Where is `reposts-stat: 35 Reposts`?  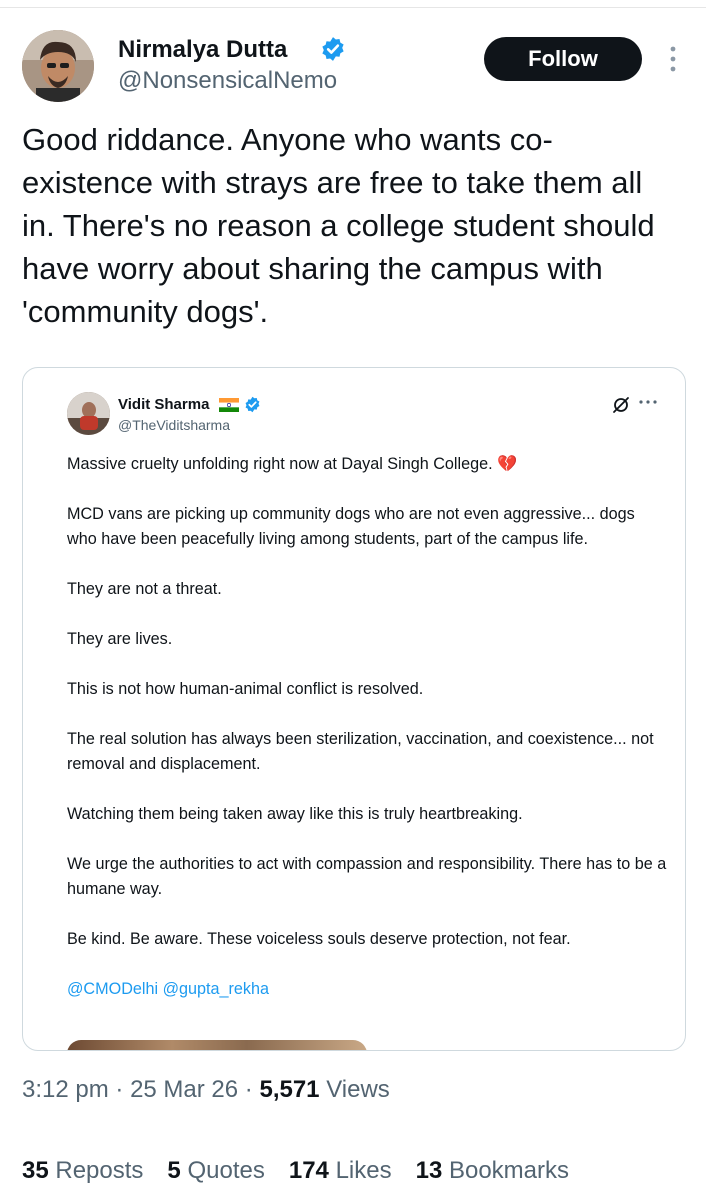
reposts-stat: 35 Reposts is located at coordinates (82, 1171).